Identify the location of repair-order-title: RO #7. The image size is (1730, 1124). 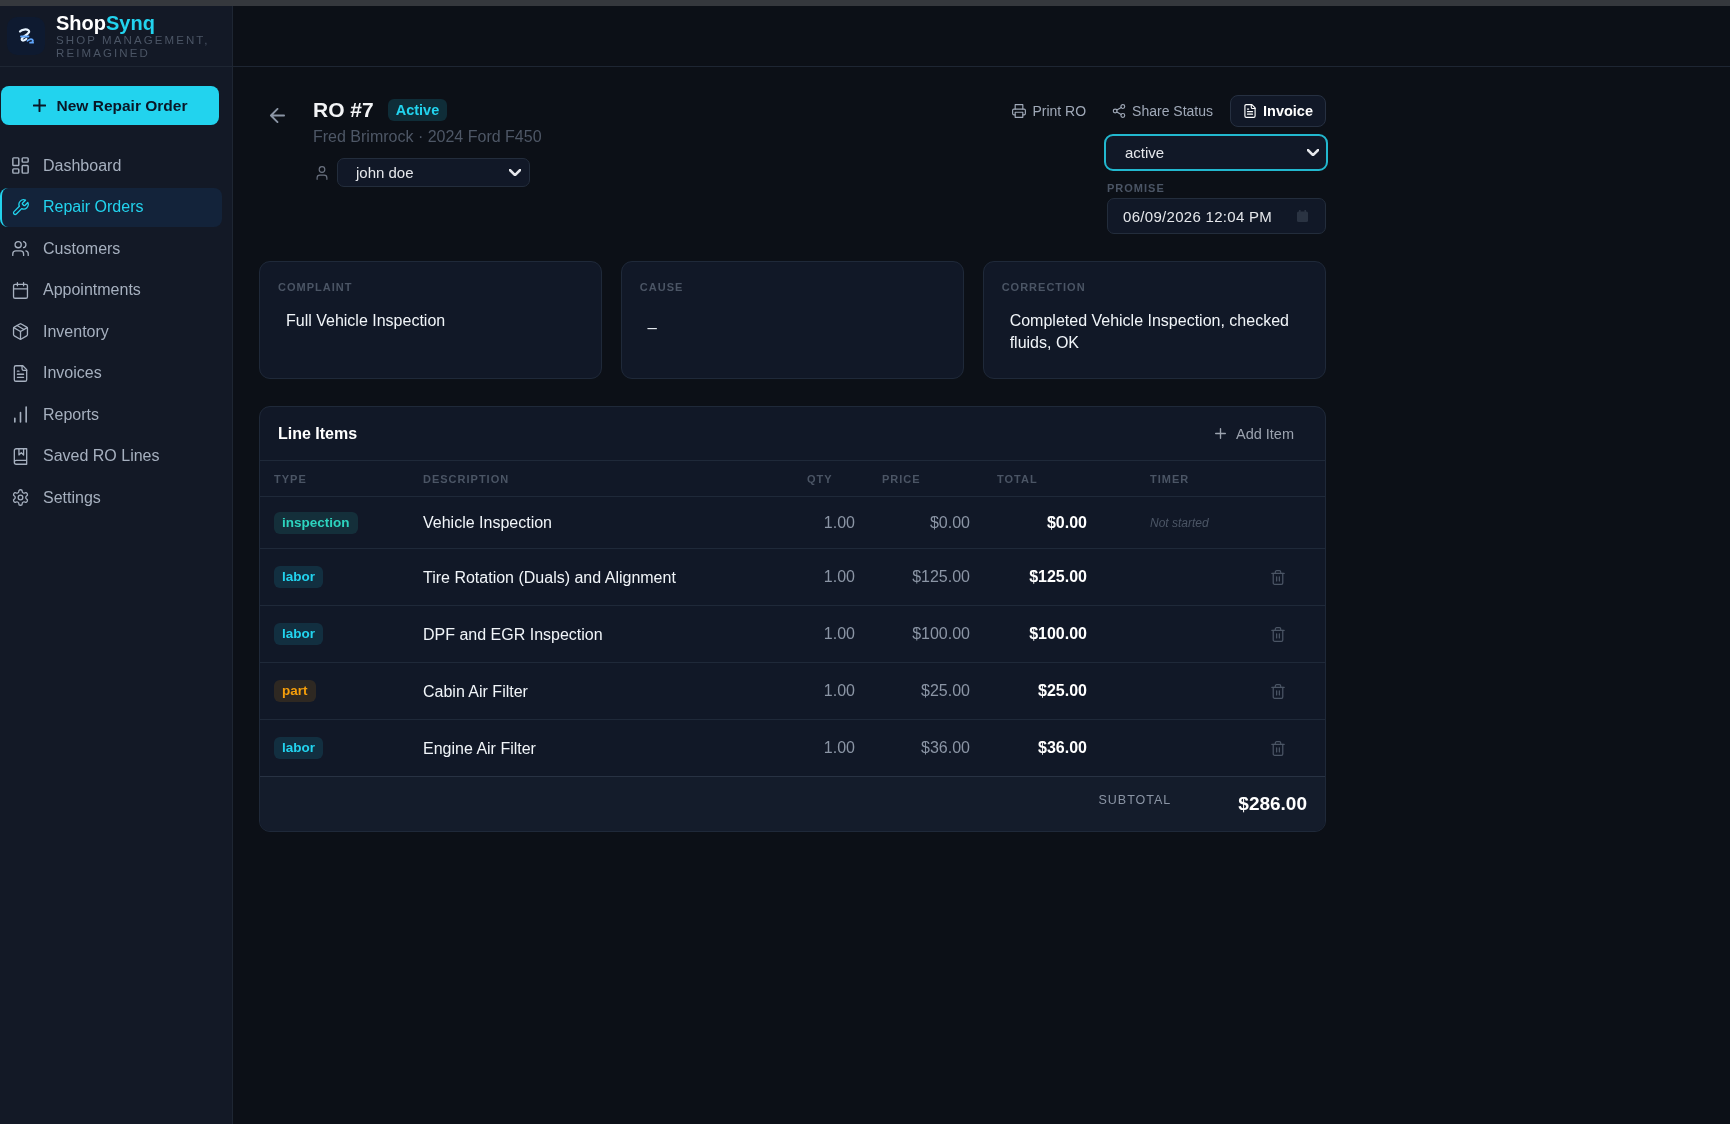
(343, 110).